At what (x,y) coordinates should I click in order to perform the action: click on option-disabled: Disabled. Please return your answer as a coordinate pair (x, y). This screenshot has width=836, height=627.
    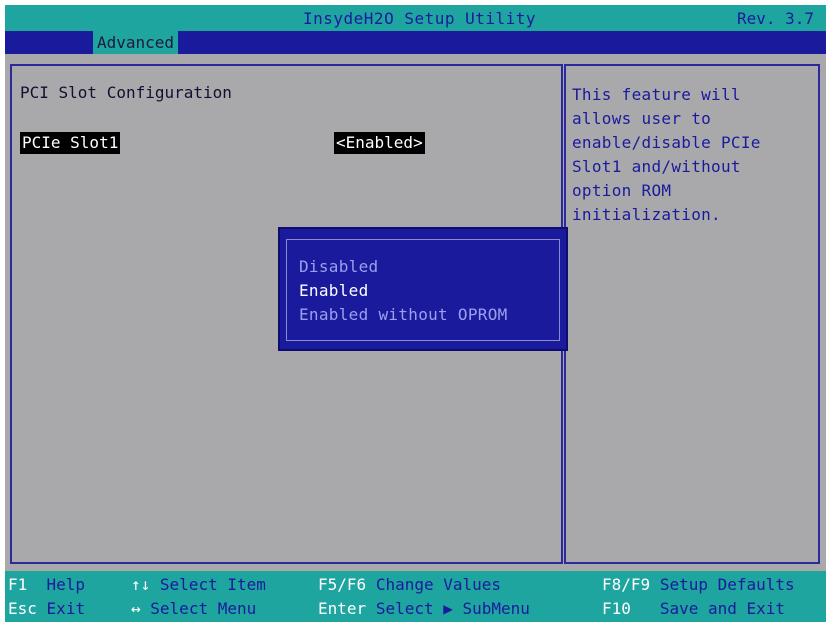
    Looking at the image, I should click on (338, 266).